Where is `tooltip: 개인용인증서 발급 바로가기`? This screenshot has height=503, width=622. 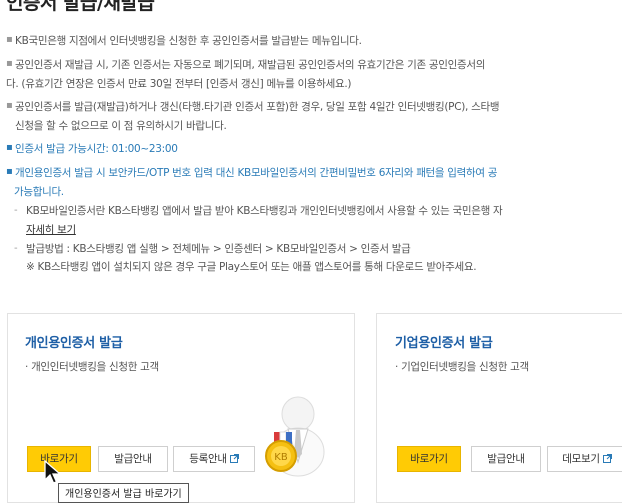 tooltip: 개인용인증서 발급 바로가기 is located at coordinates (123, 493).